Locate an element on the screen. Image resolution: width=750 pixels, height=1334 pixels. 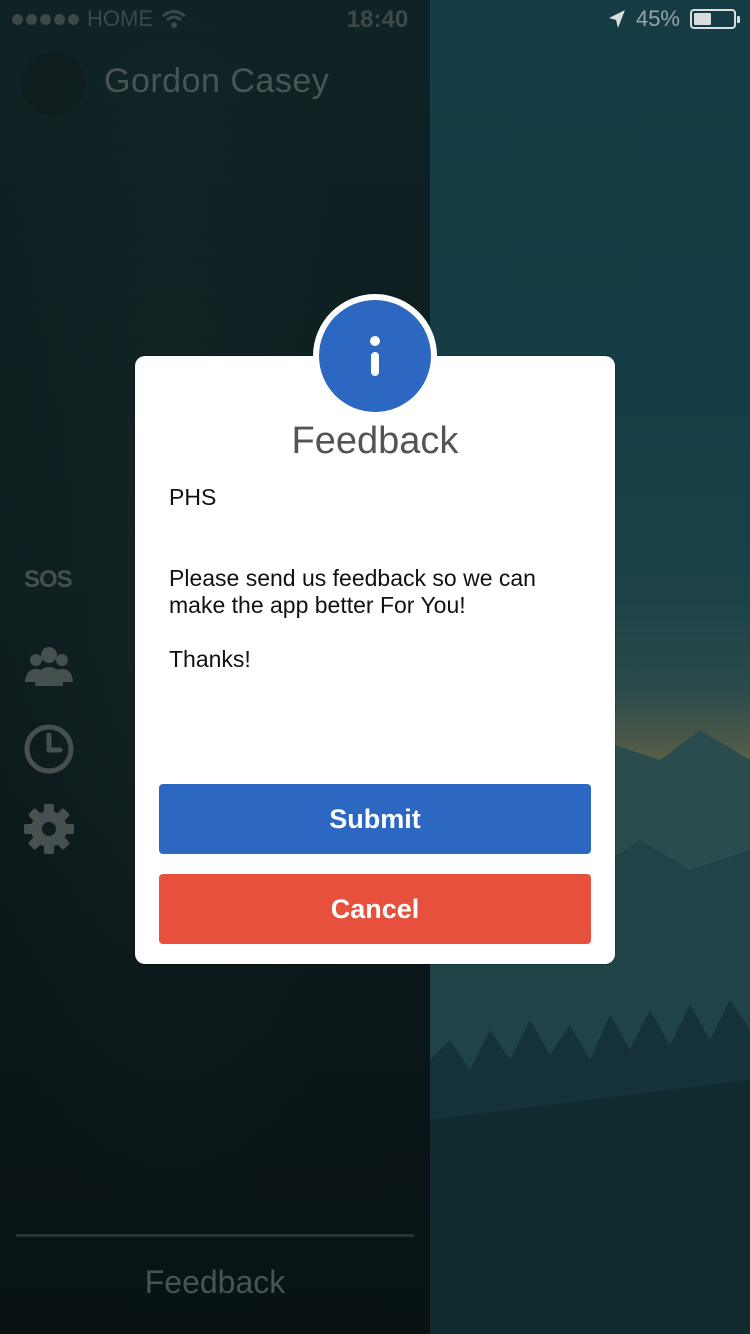
battery-icon is located at coordinates (715, 19).